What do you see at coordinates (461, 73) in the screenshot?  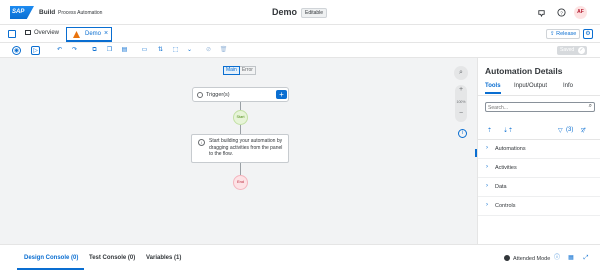 I see `zoom-search-icon: ⌕` at bounding box center [461, 73].